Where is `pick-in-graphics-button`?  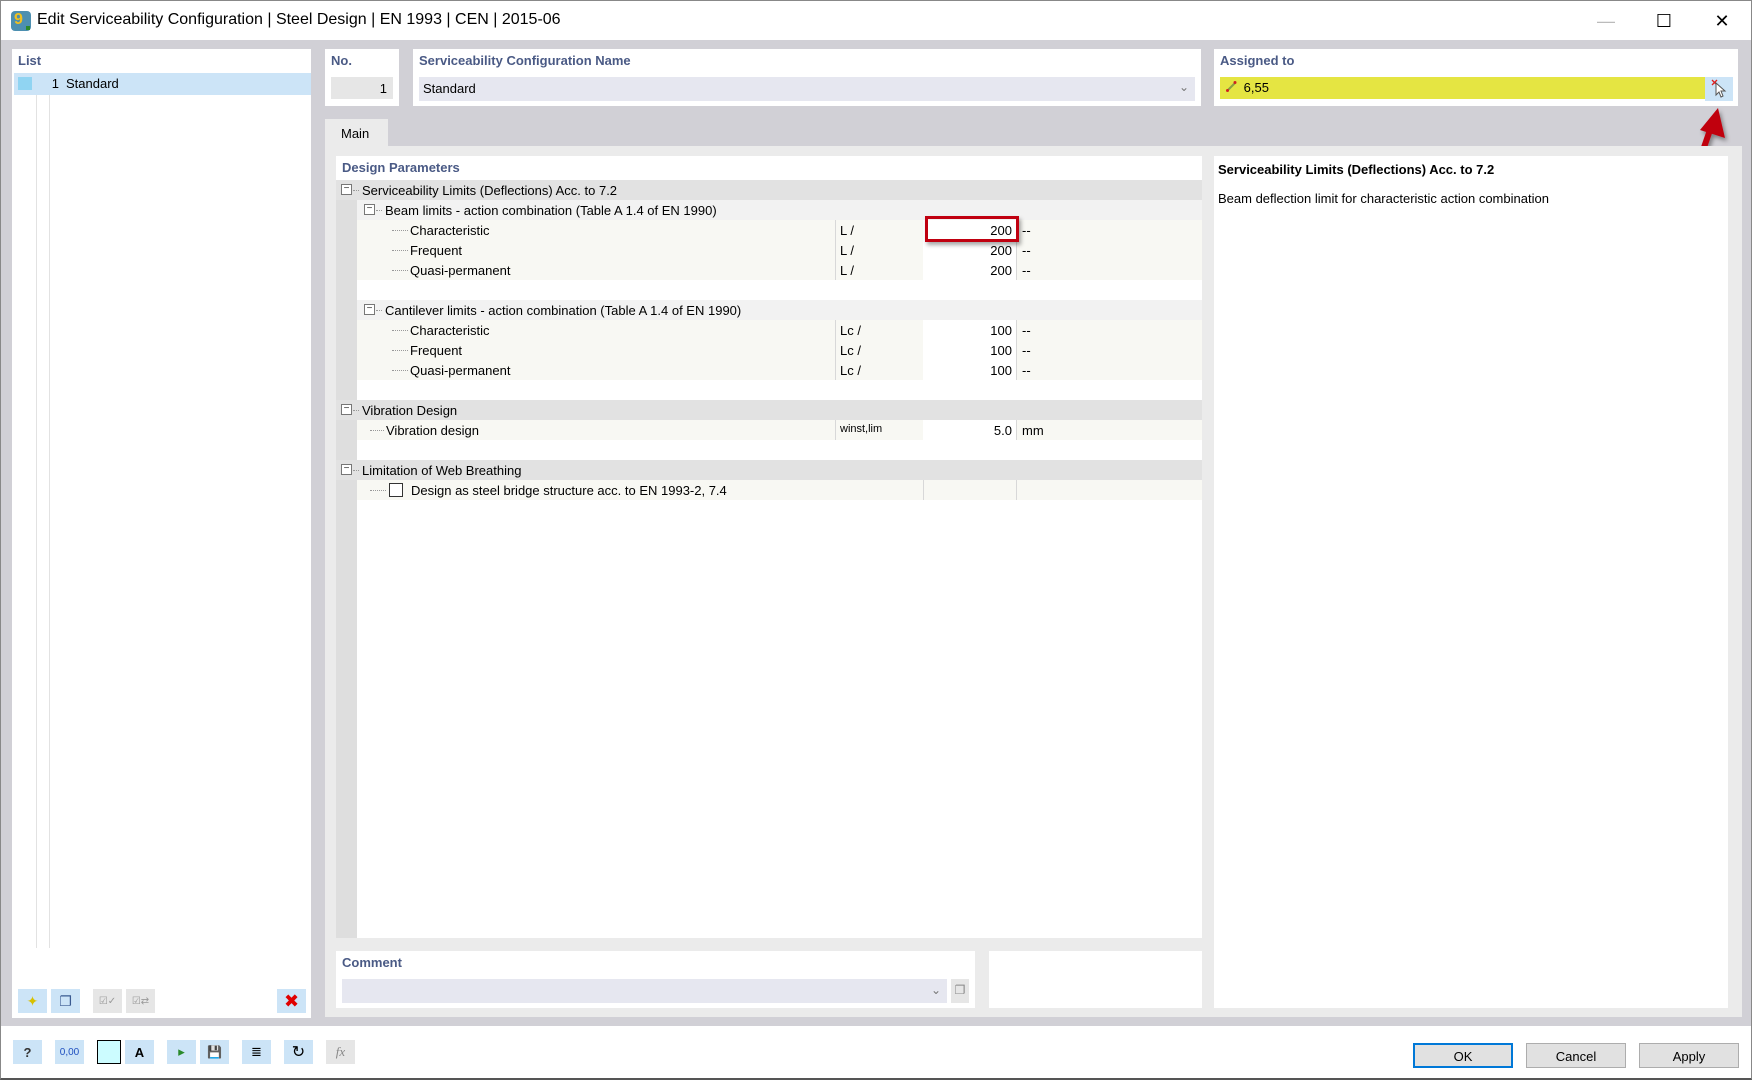 pick-in-graphics-button is located at coordinates (1719, 89).